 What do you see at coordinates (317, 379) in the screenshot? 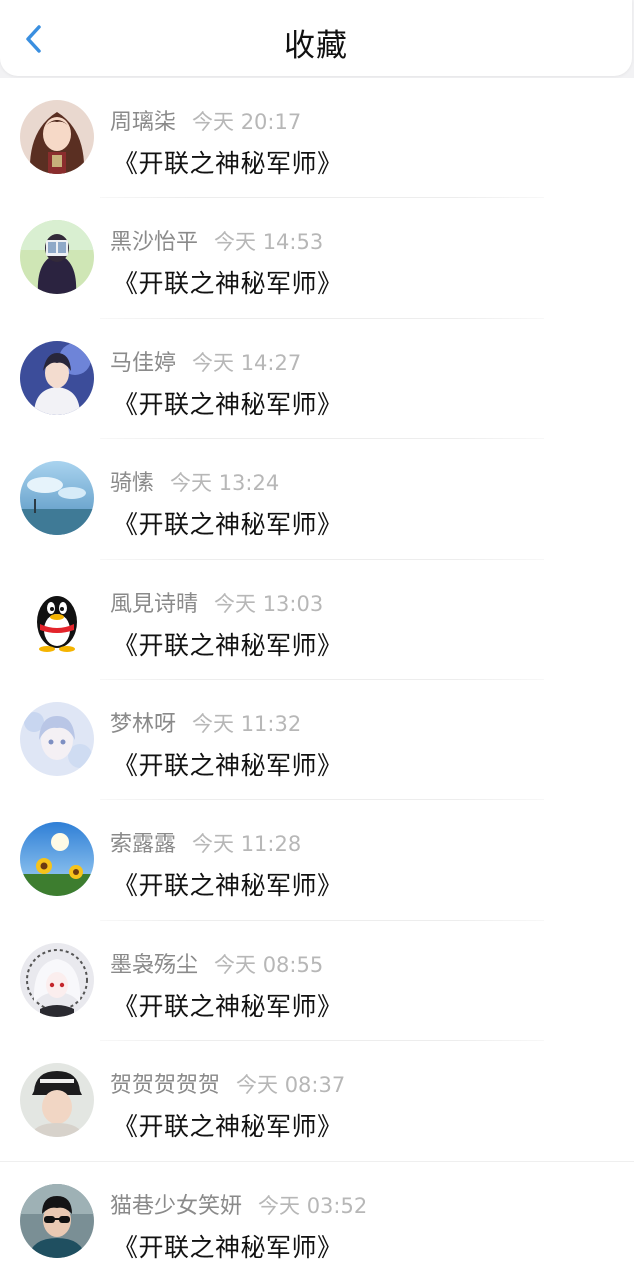
I see `list-item: 马佳婷 今天 14:27 《开联之神秘军师》` at bounding box center [317, 379].